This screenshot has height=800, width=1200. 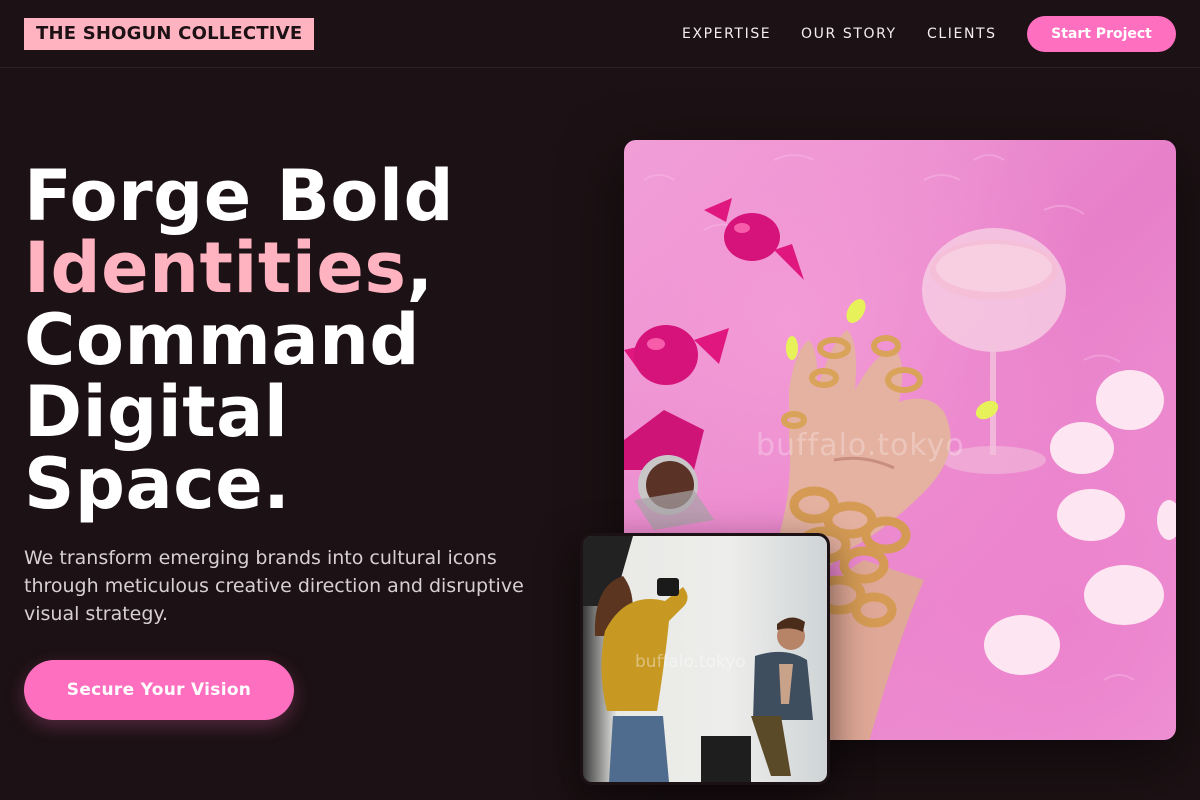 I want to click on petals, so click(x=1080, y=522).